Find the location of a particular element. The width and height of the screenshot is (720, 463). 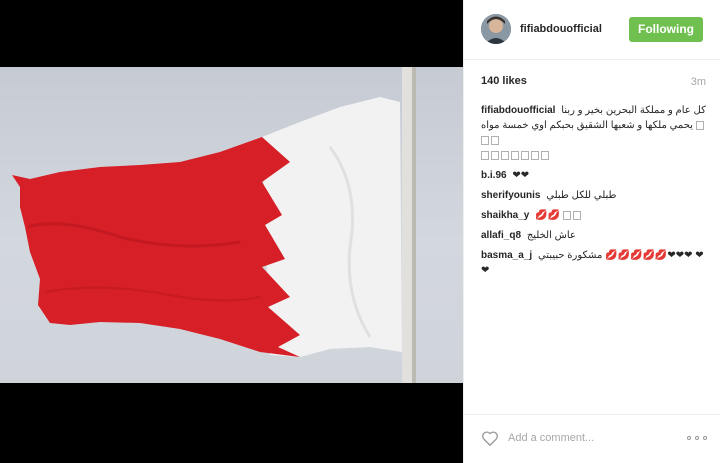

comment-bar is located at coordinates (592, 438).